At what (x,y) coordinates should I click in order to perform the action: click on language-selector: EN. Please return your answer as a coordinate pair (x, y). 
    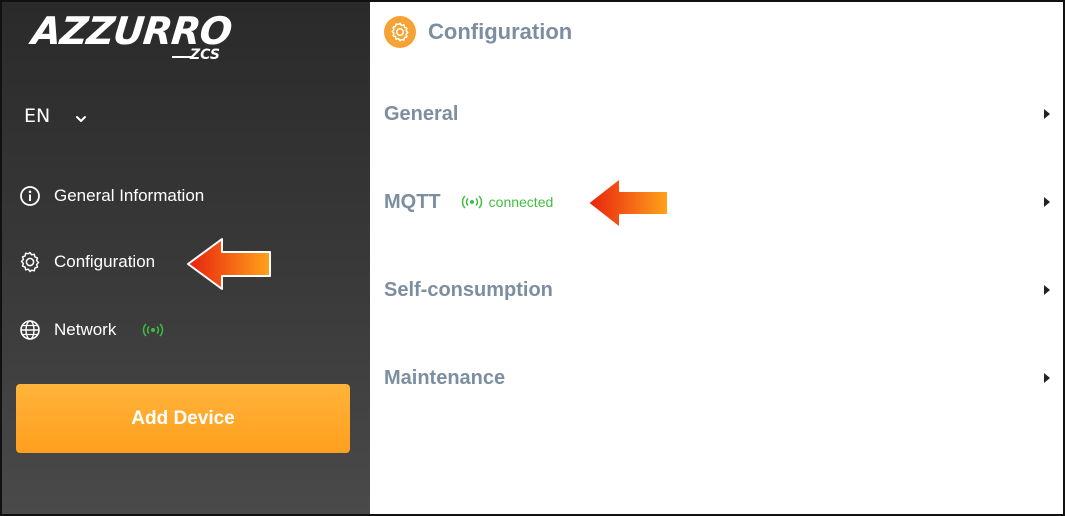
    Looking at the image, I should click on (56, 116).